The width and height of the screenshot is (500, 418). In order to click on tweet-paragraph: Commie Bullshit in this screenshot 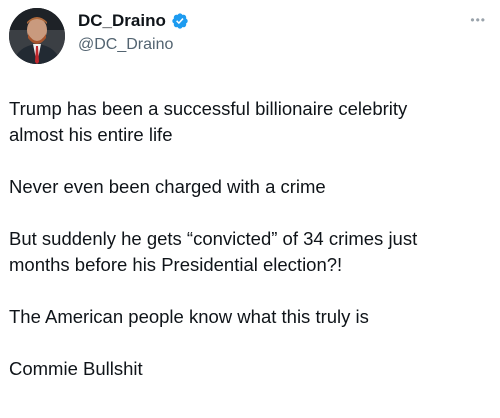, I will do `click(76, 368)`.